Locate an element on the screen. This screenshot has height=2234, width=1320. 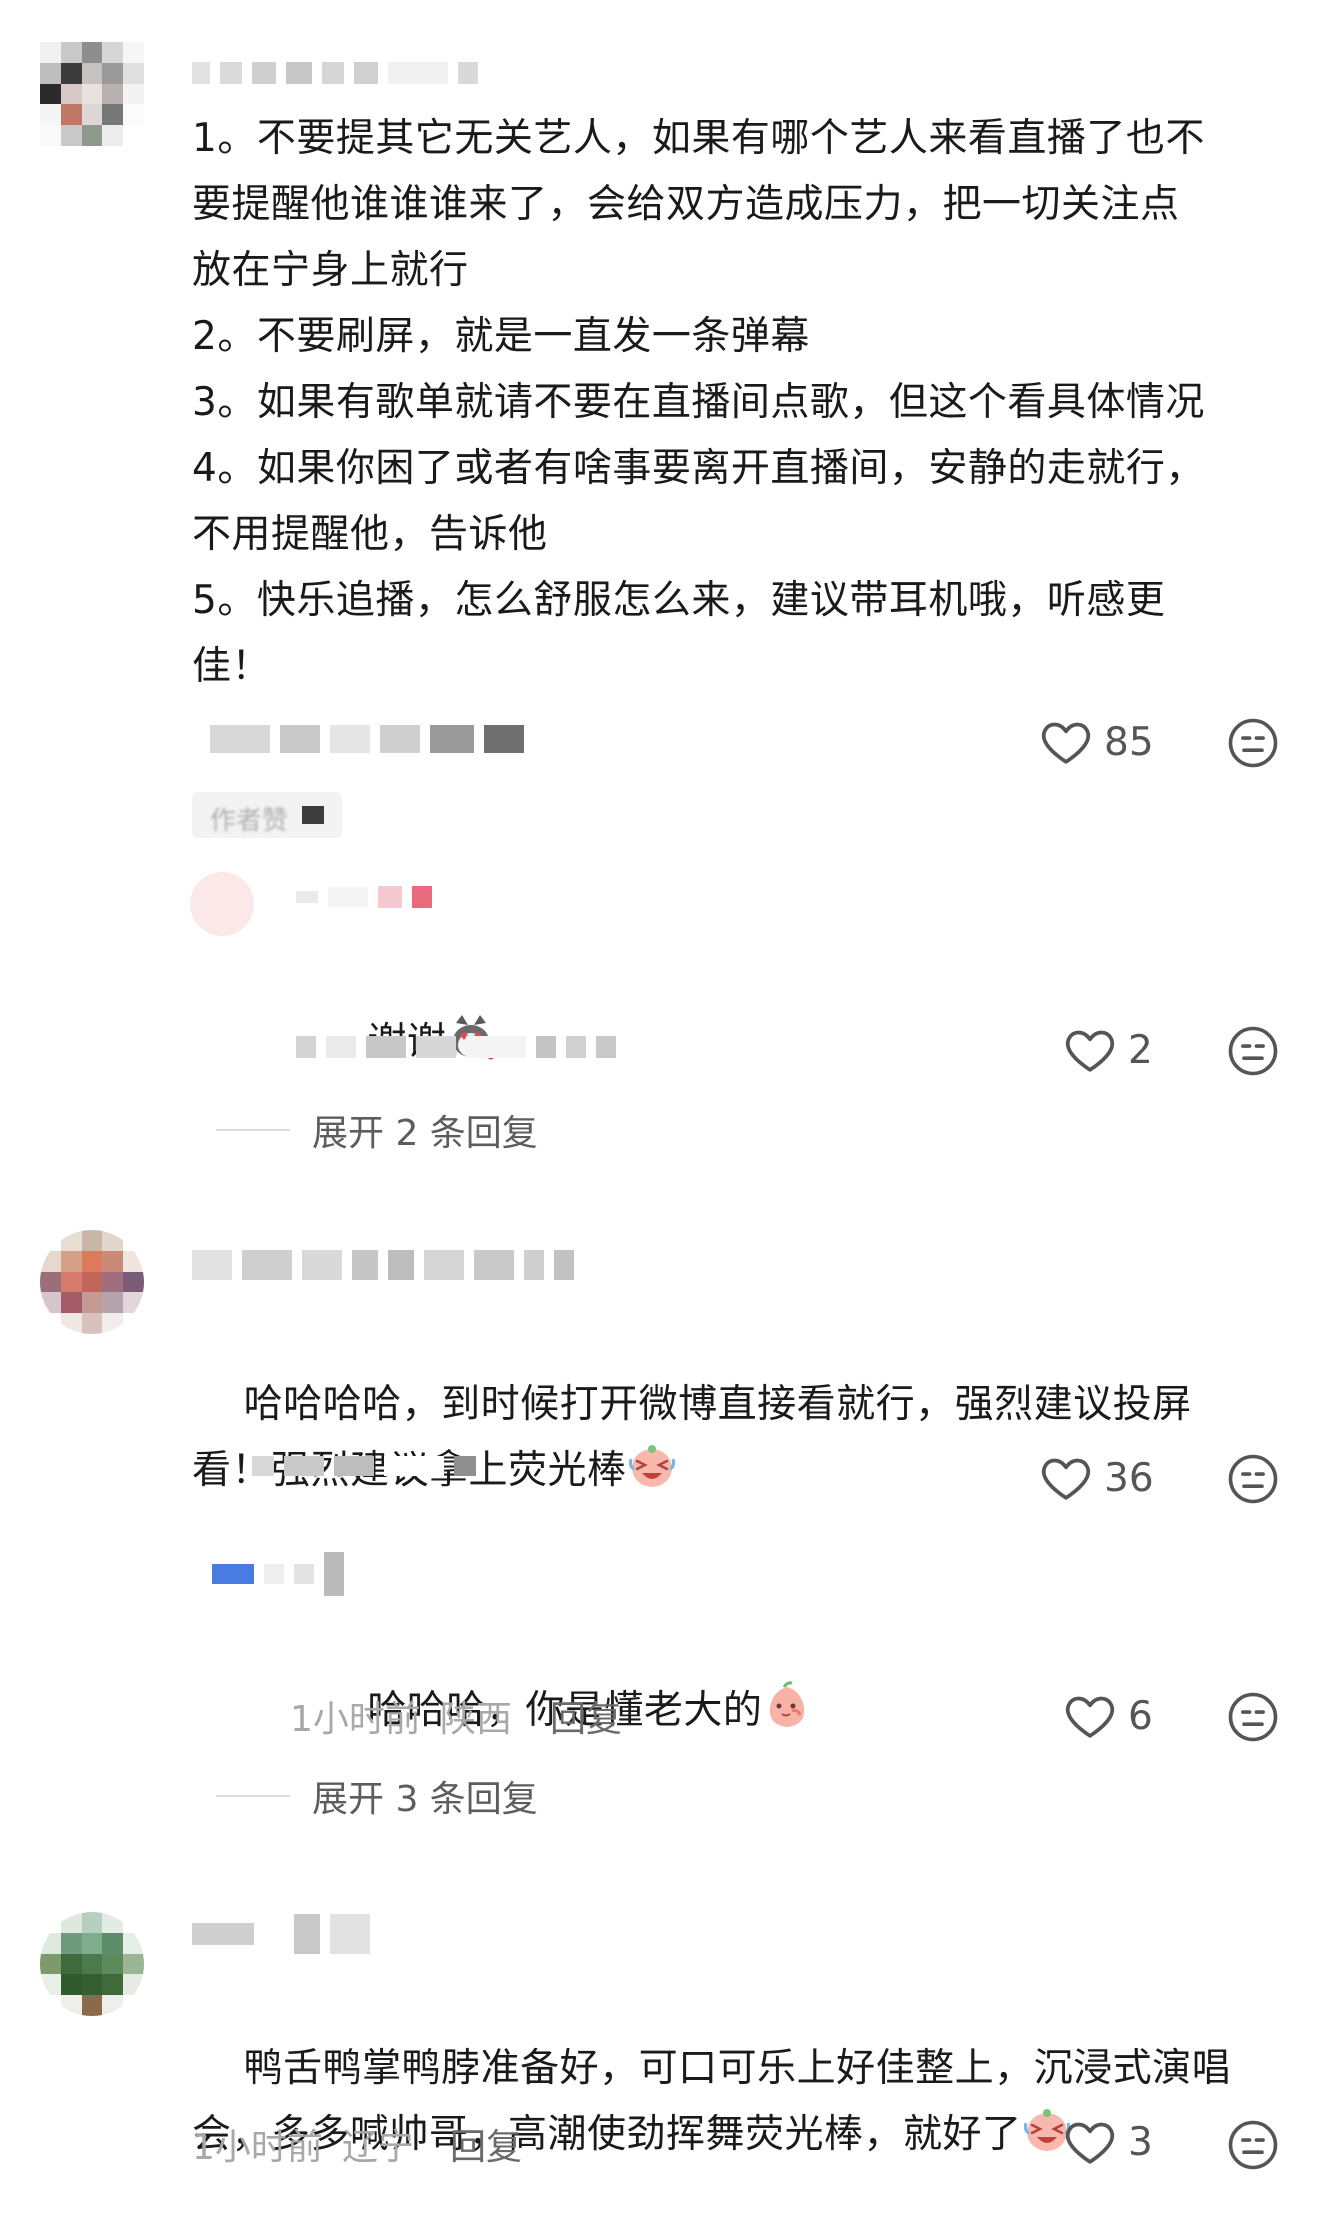
reply-like-button: 2 is located at coordinates (1107, 1050).